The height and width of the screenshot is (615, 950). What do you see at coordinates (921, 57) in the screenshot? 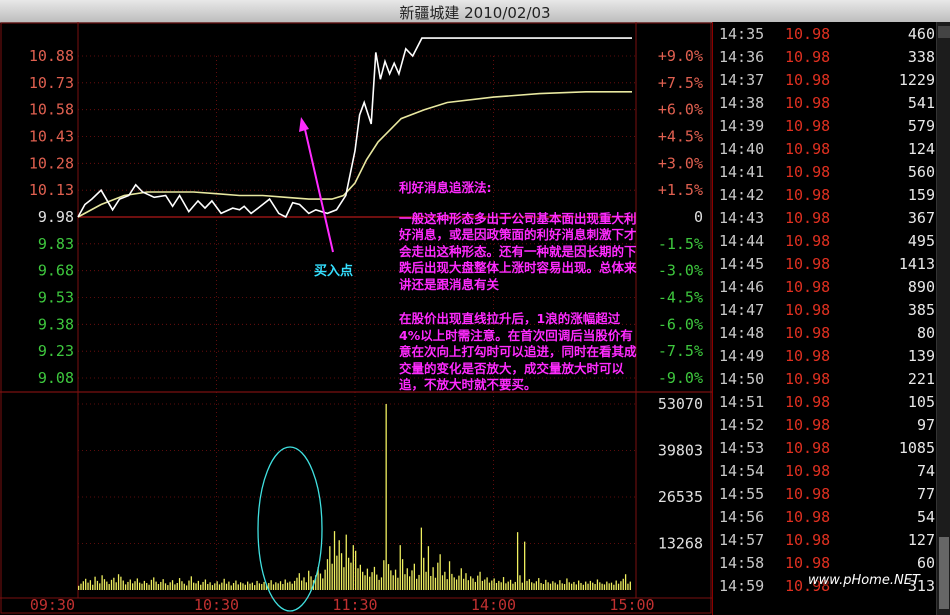
I see `trade-volume: 338` at bounding box center [921, 57].